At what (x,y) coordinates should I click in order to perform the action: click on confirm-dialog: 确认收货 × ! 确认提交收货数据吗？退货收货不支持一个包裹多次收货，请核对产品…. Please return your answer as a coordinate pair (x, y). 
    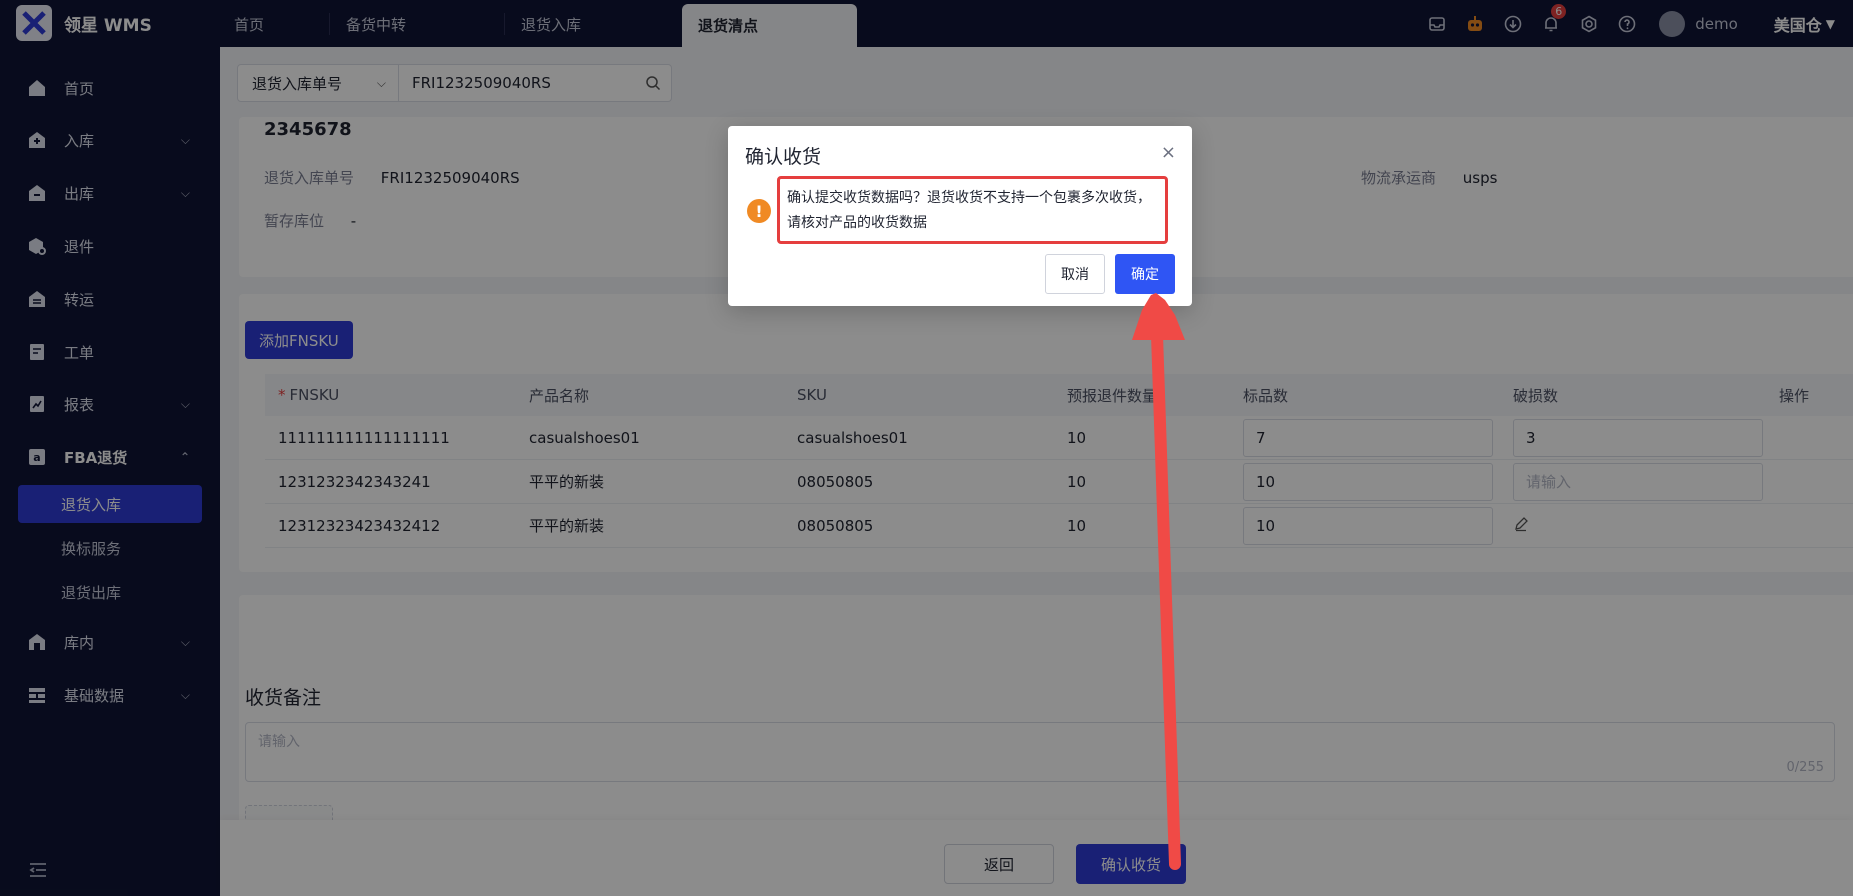
    Looking at the image, I should click on (960, 216).